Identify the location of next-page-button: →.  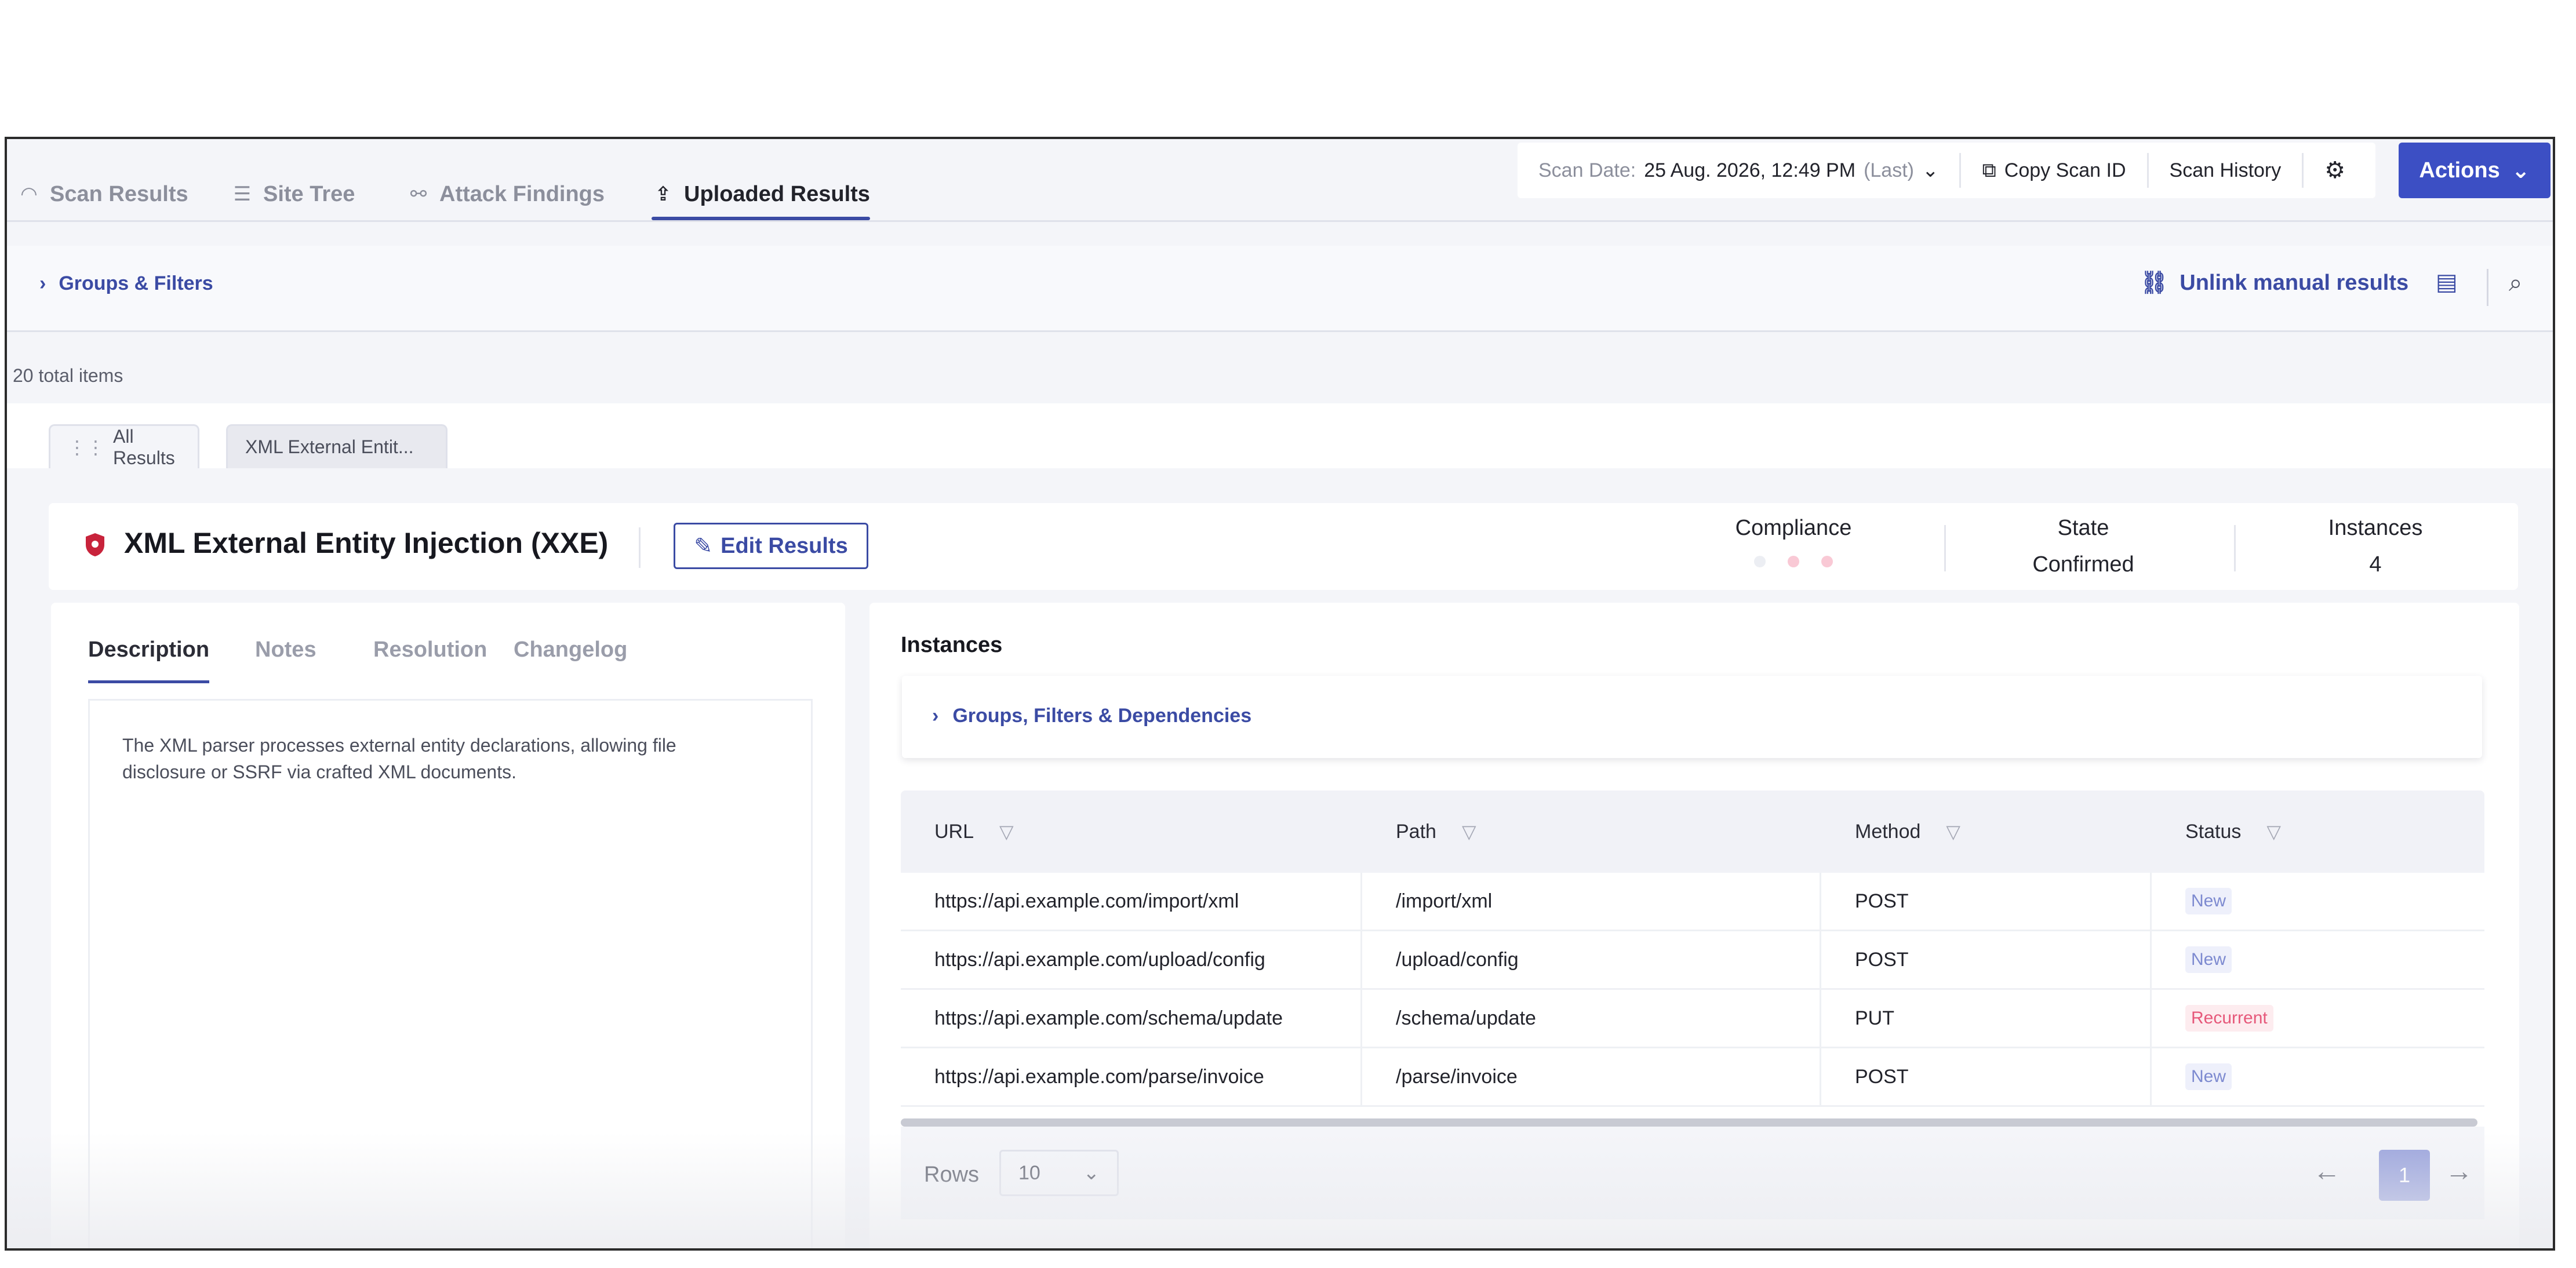
(2459, 1171).